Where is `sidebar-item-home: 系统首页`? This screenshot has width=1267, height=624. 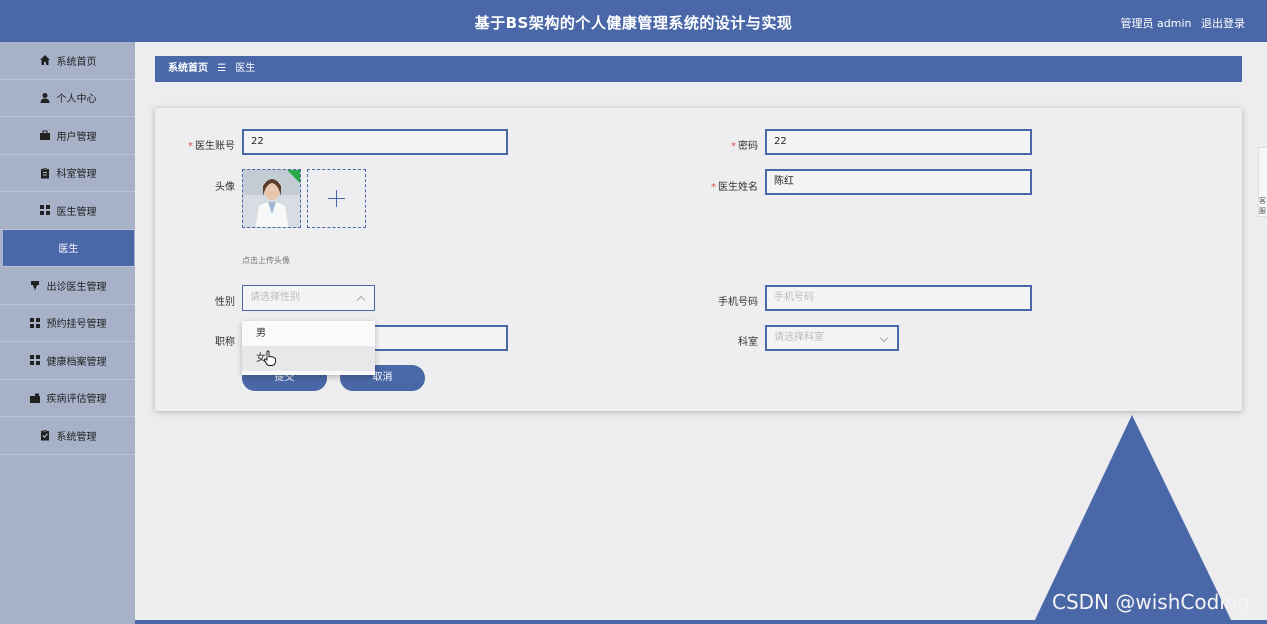
sidebar-item-home: 系统首页 is located at coordinates (67, 61).